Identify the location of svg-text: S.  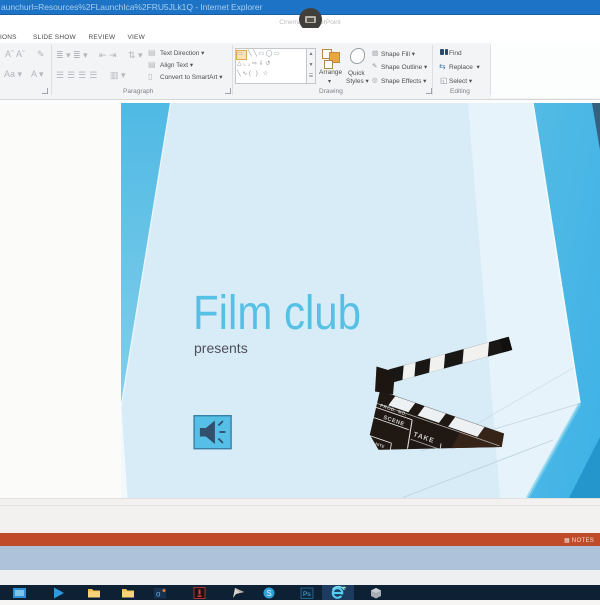
(268, 593).